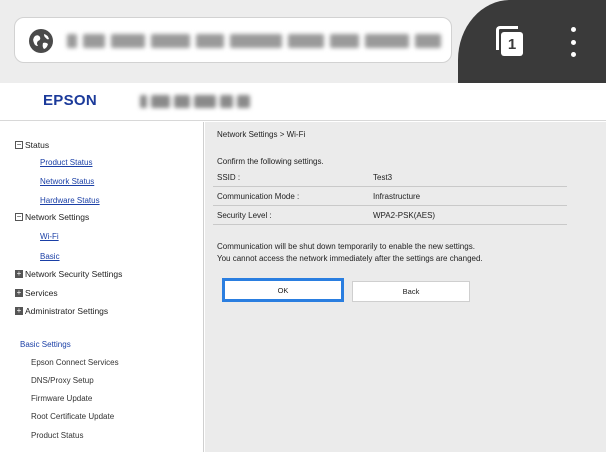 This screenshot has width=606, height=452. I want to click on setting-label: Security Level :, so click(244, 215).